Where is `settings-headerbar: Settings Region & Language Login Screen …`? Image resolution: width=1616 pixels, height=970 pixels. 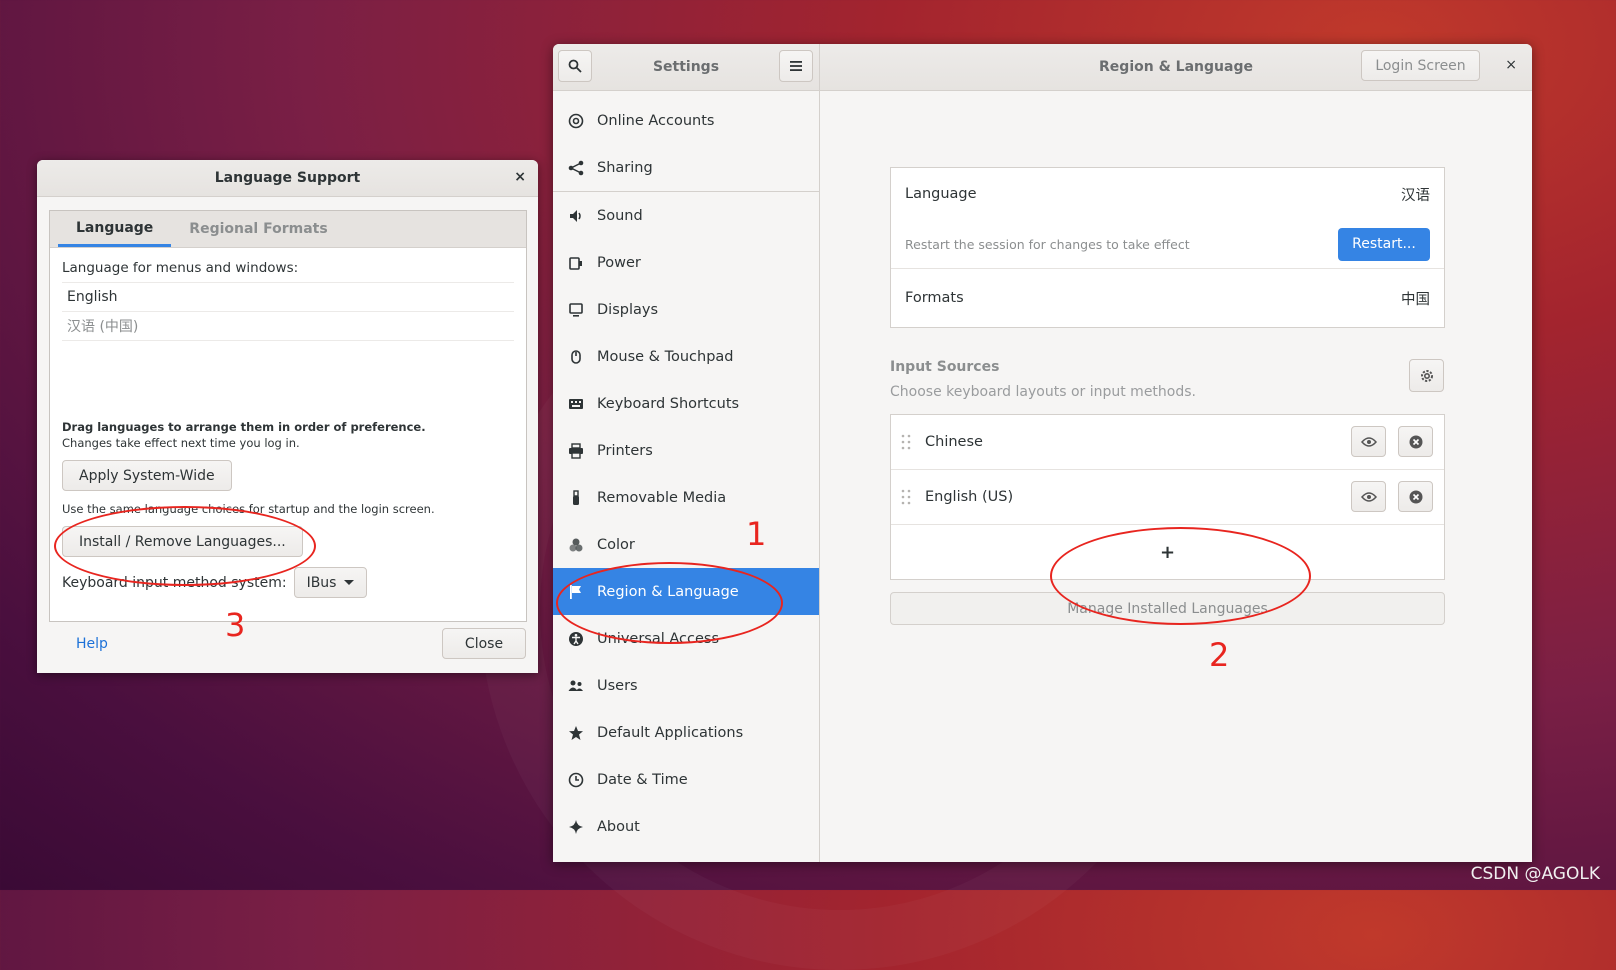
settings-headerbar: Settings Region & Language Login Screen … is located at coordinates (1042, 67).